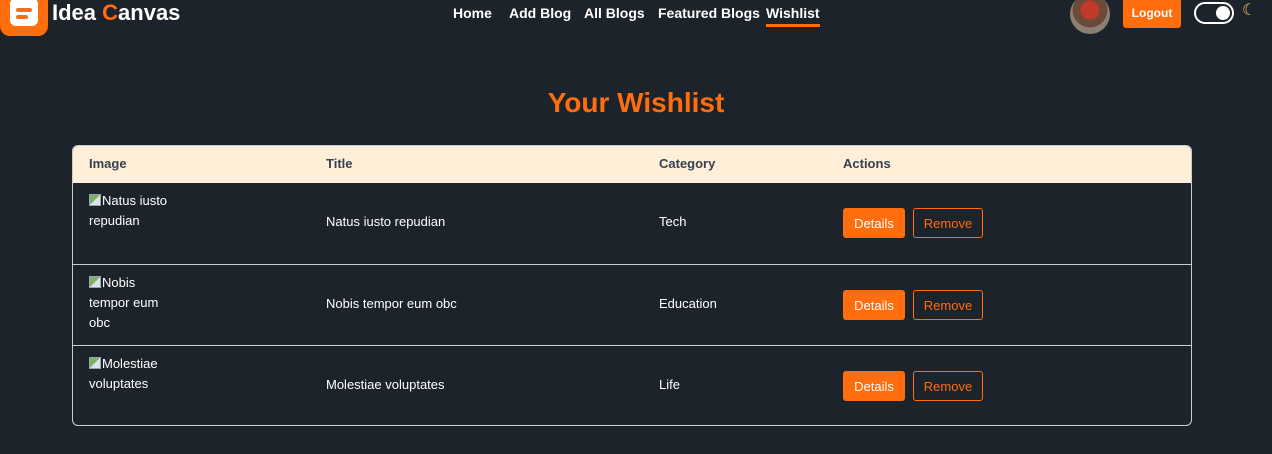  What do you see at coordinates (636, 102) in the screenshot?
I see `page-title: Your Wishlist` at bounding box center [636, 102].